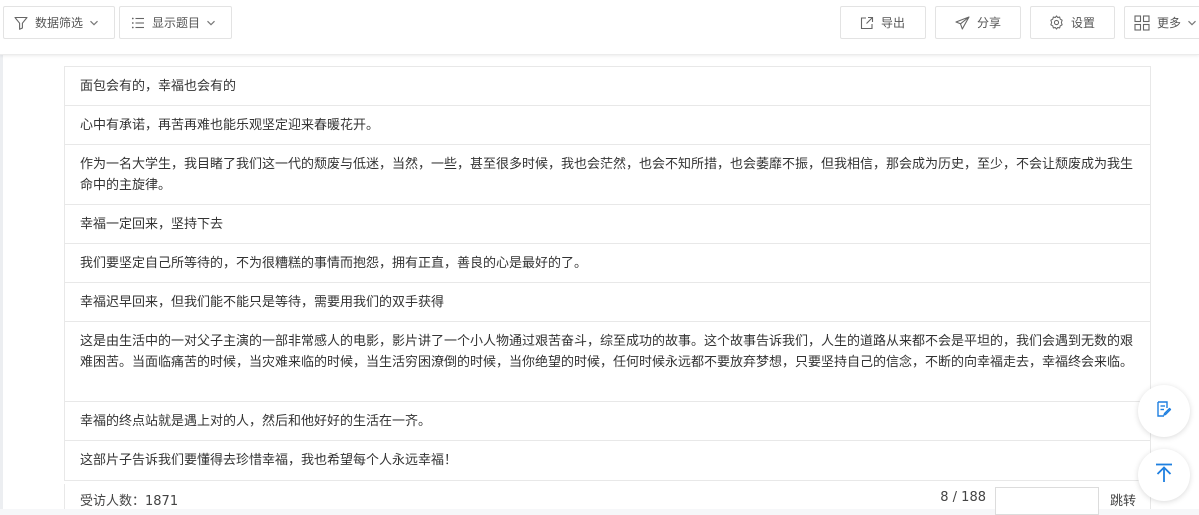  Describe the element at coordinates (129, 501) in the screenshot. I see `respondent-count: 受访人数：1871` at that location.